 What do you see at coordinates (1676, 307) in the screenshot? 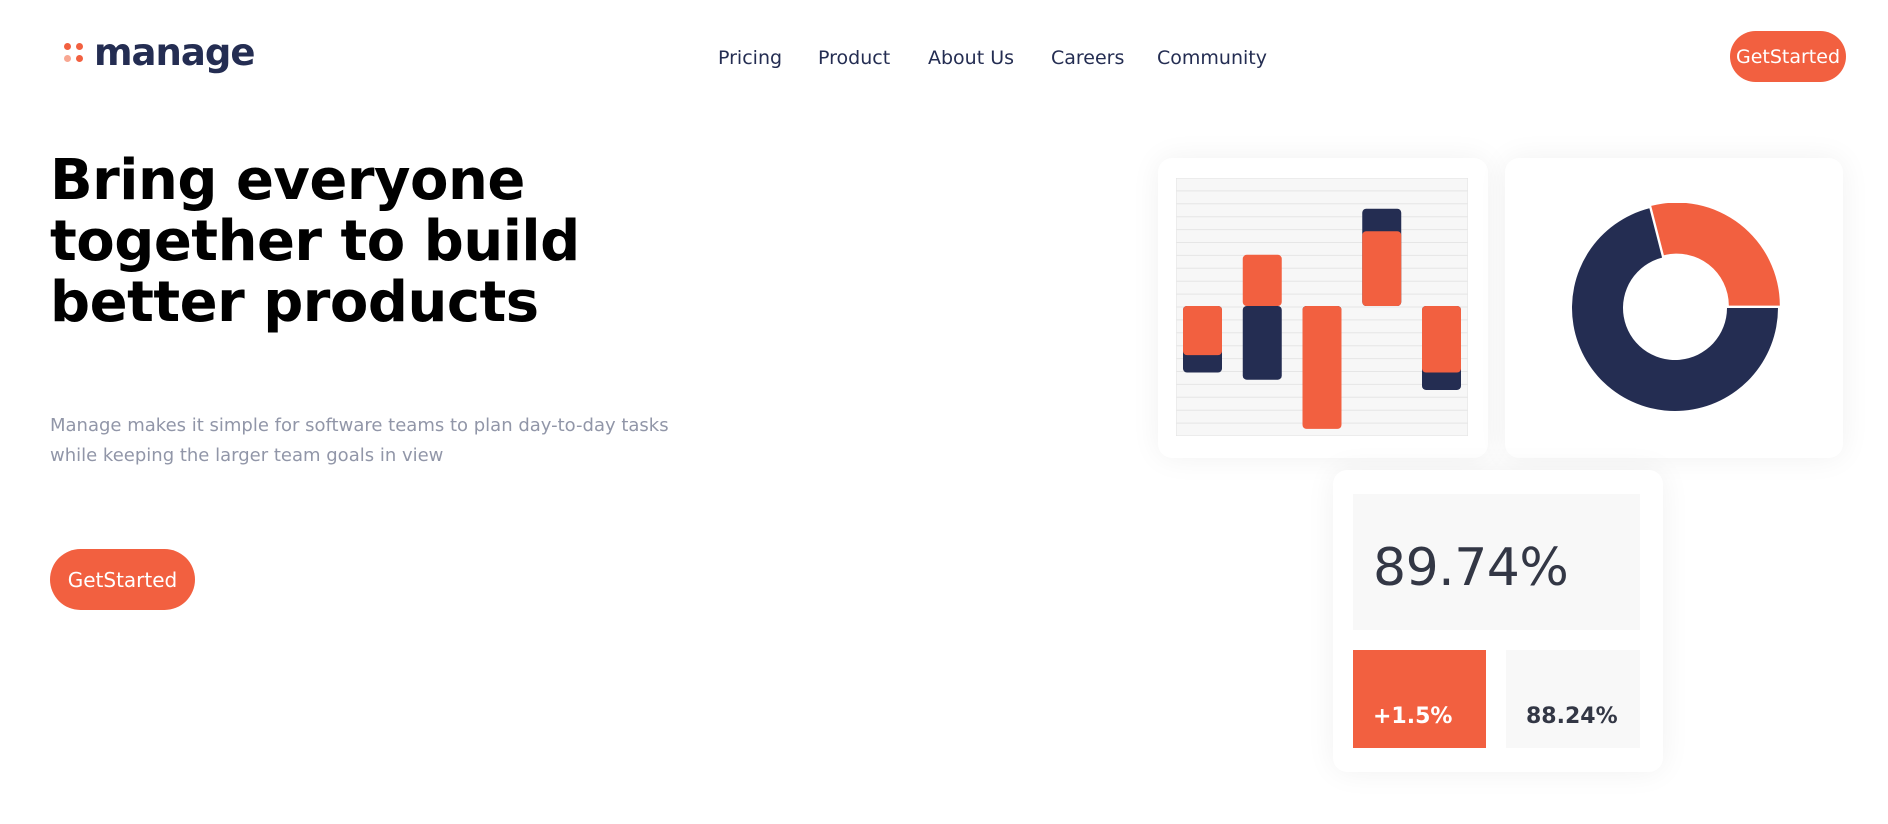
I see `donut-chart` at bounding box center [1676, 307].